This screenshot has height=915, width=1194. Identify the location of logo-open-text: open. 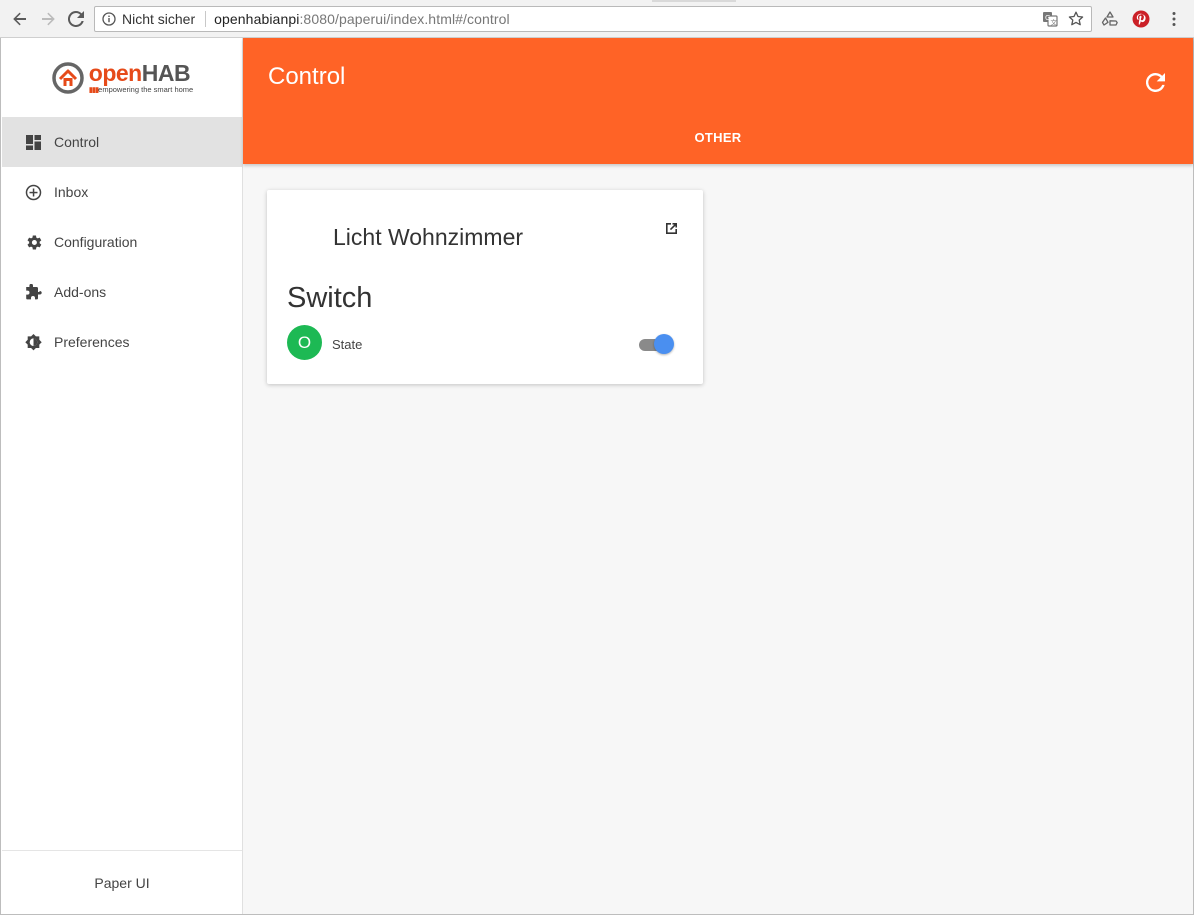
(115, 72).